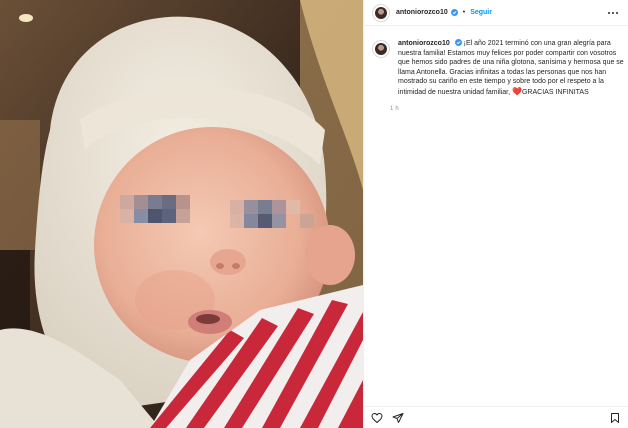 The height and width of the screenshot is (428, 628). I want to click on post-header: antoniorozco10 • Seguir, so click(496, 13).